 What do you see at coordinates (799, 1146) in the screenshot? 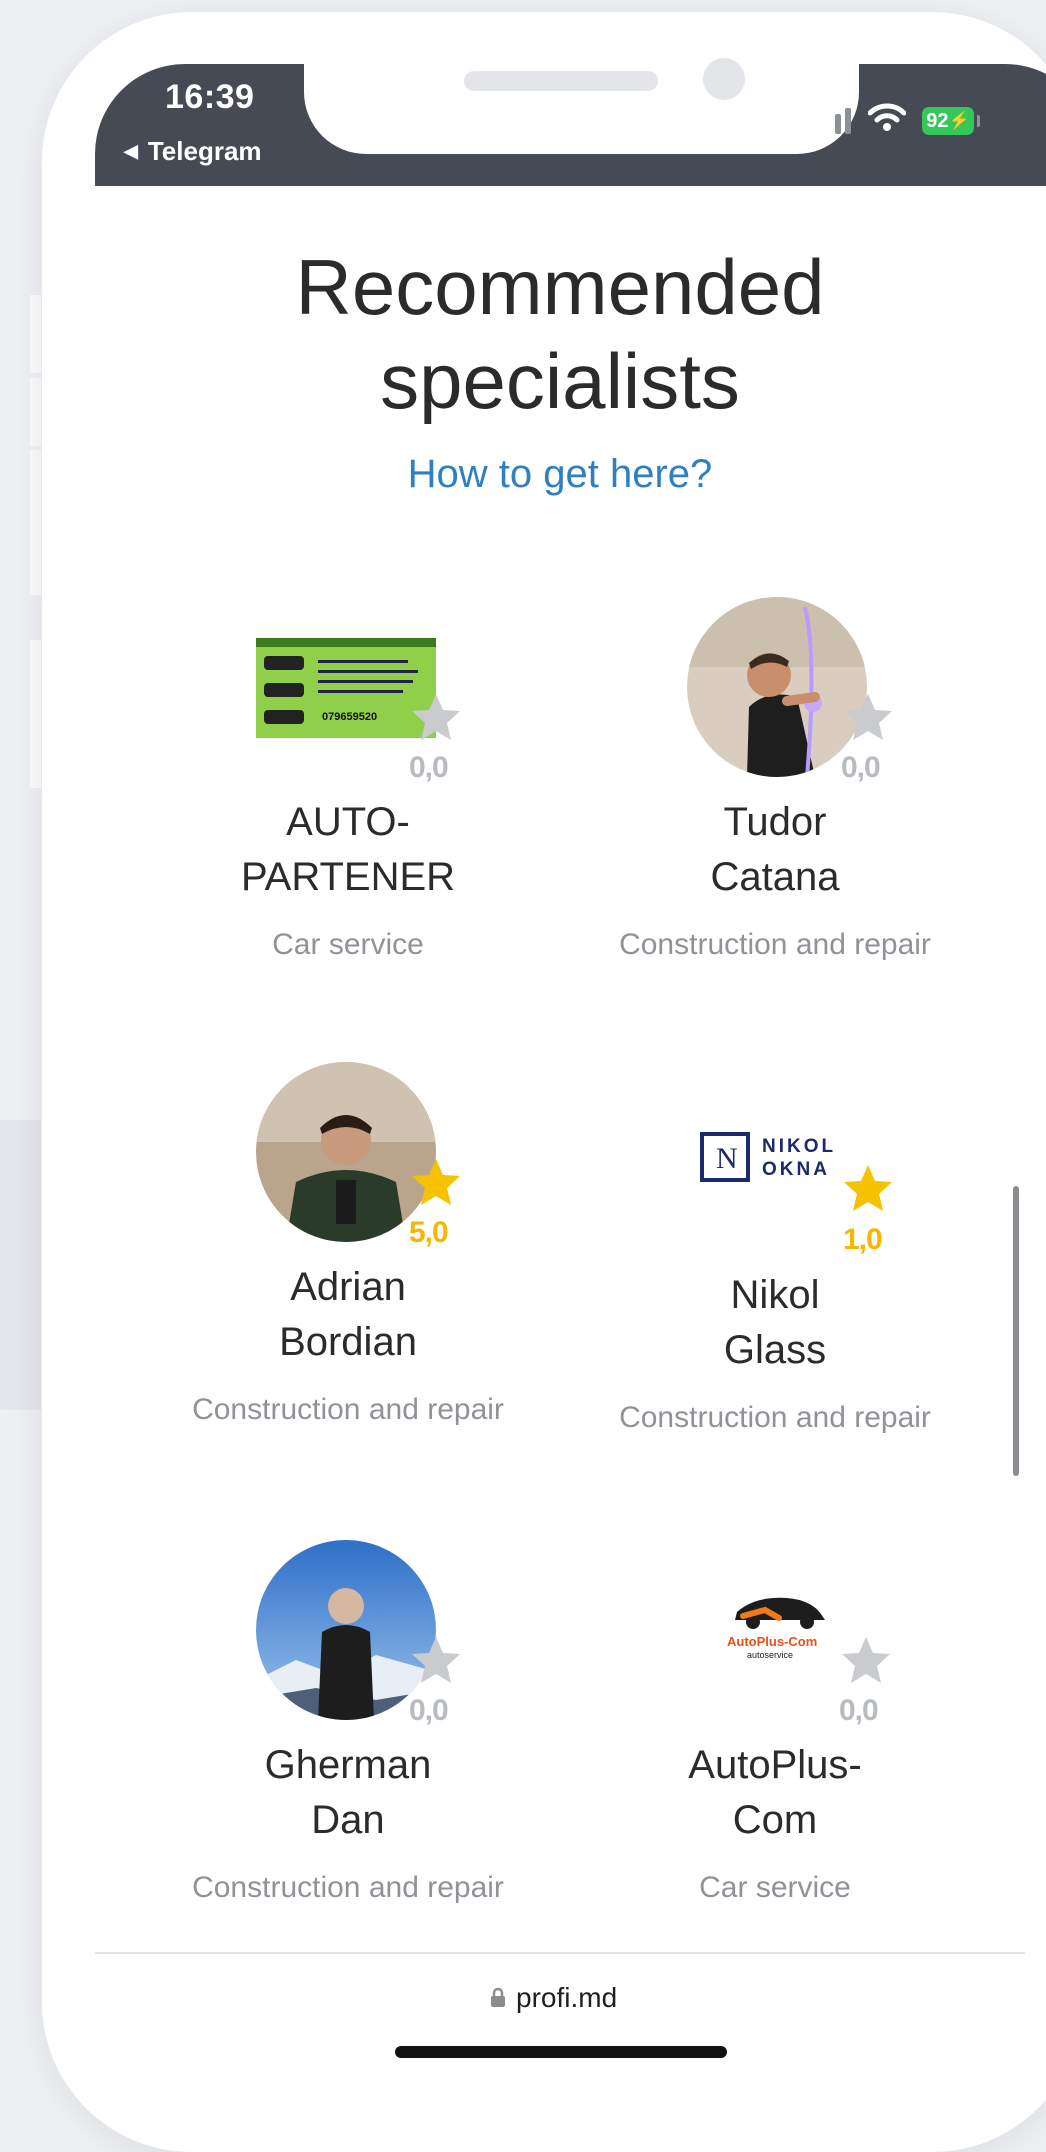
I see `nikol-line1: NIKOL` at bounding box center [799, 1146].